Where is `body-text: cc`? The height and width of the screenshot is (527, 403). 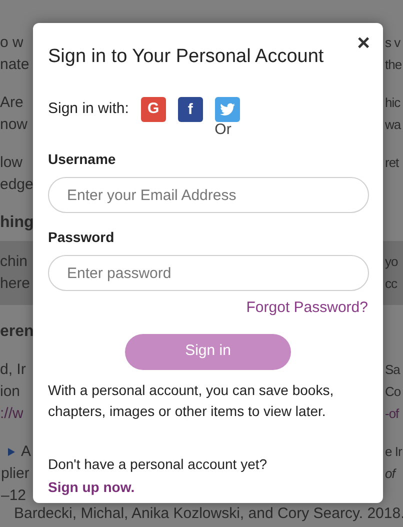 body-text: cc is located at coordinates (391, 284).